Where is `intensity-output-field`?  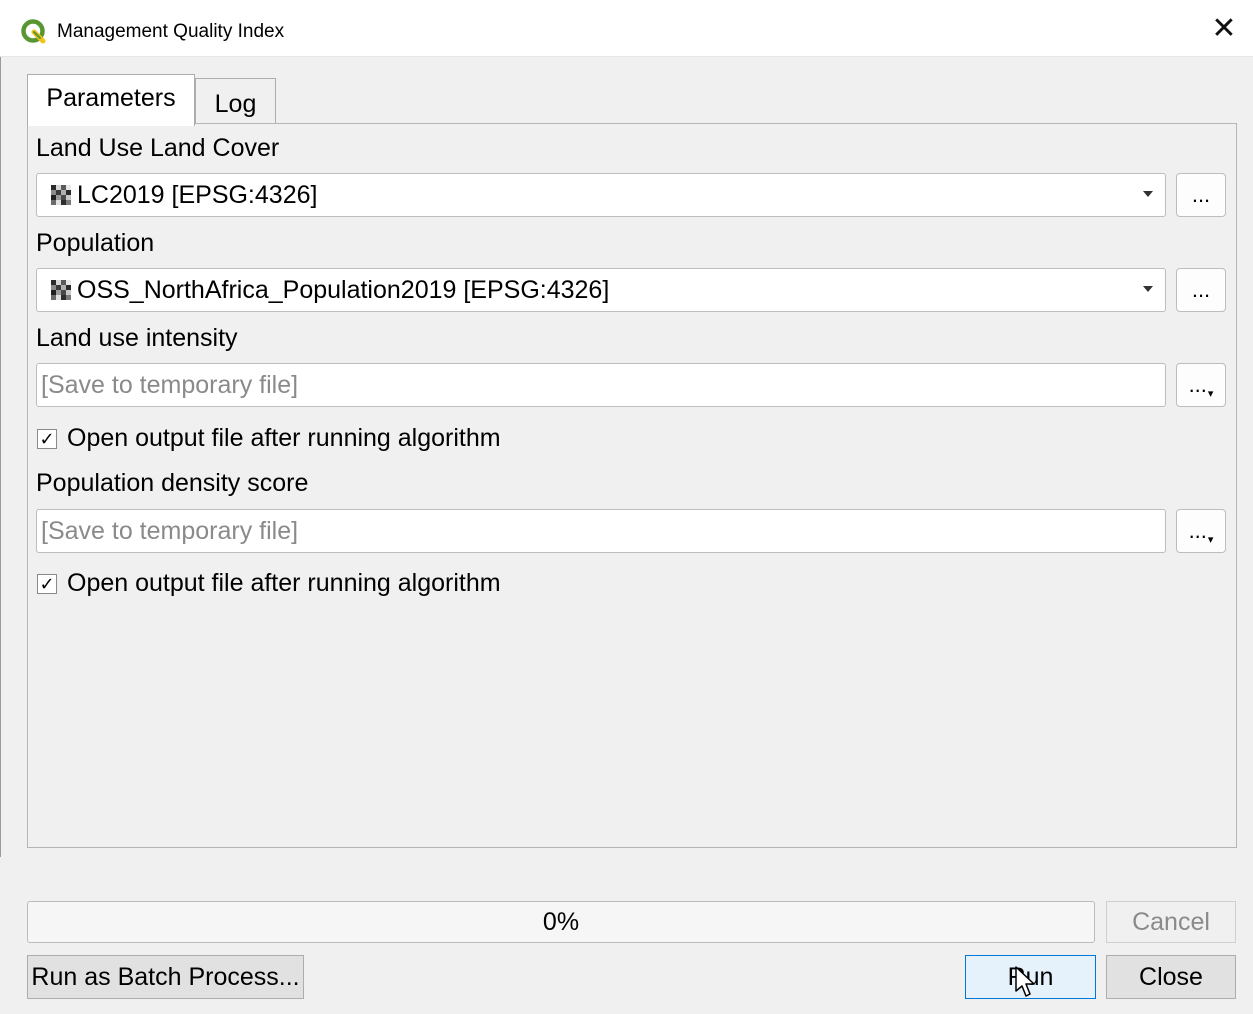 intensity-output-field is located at coordinates (601, 385).